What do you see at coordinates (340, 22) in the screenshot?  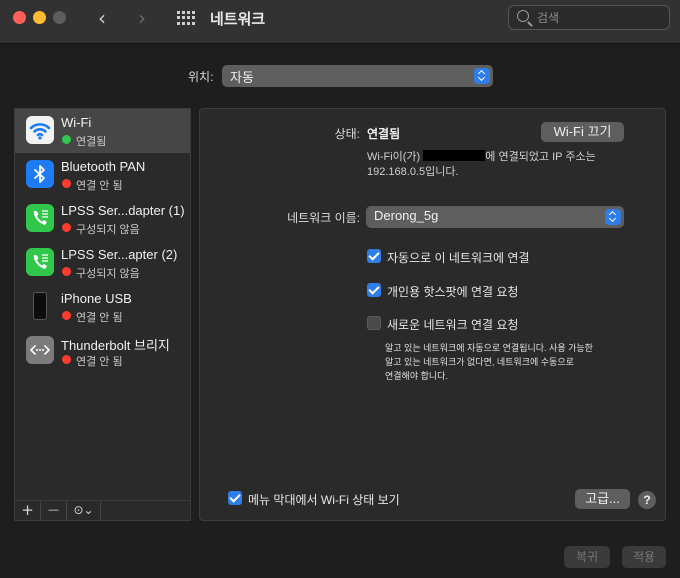 I see `title-bar: ‹ › 네트워크` at bounding box center [340, 22].